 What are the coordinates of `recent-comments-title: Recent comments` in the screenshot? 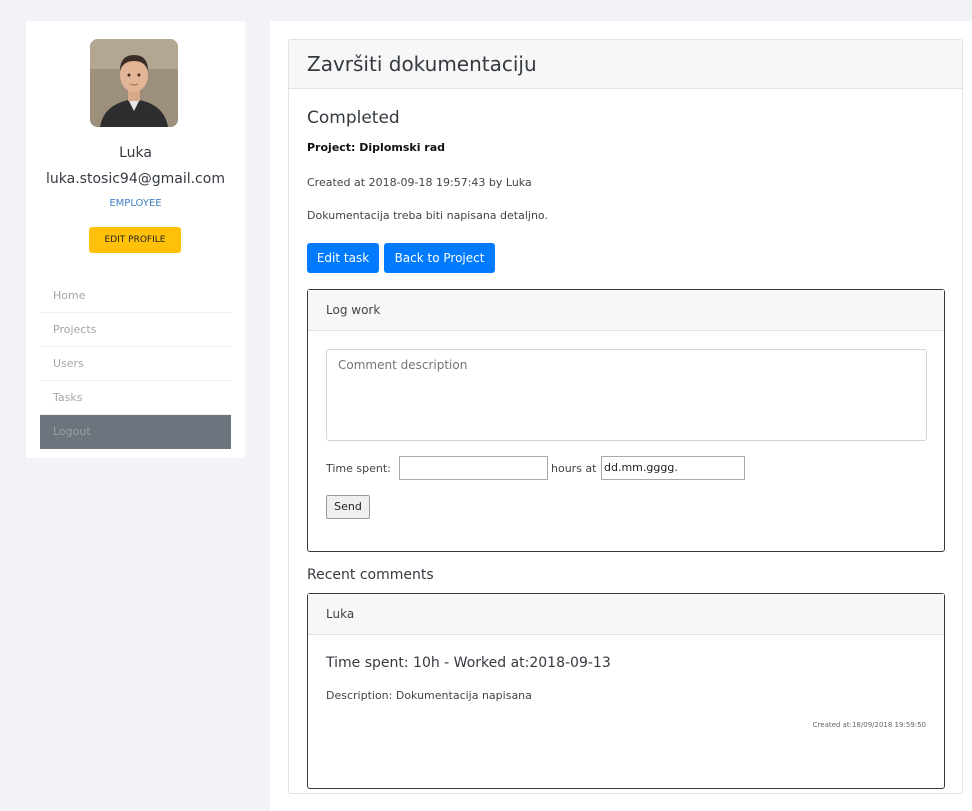 It's located at (370, 575).